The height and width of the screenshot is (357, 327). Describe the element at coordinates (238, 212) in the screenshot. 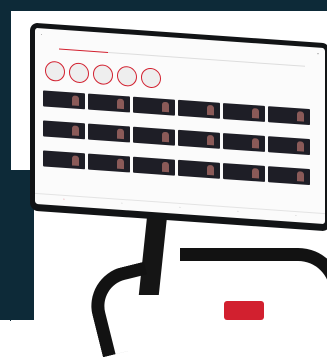

I see `nav-item-4: ▪` at that location.